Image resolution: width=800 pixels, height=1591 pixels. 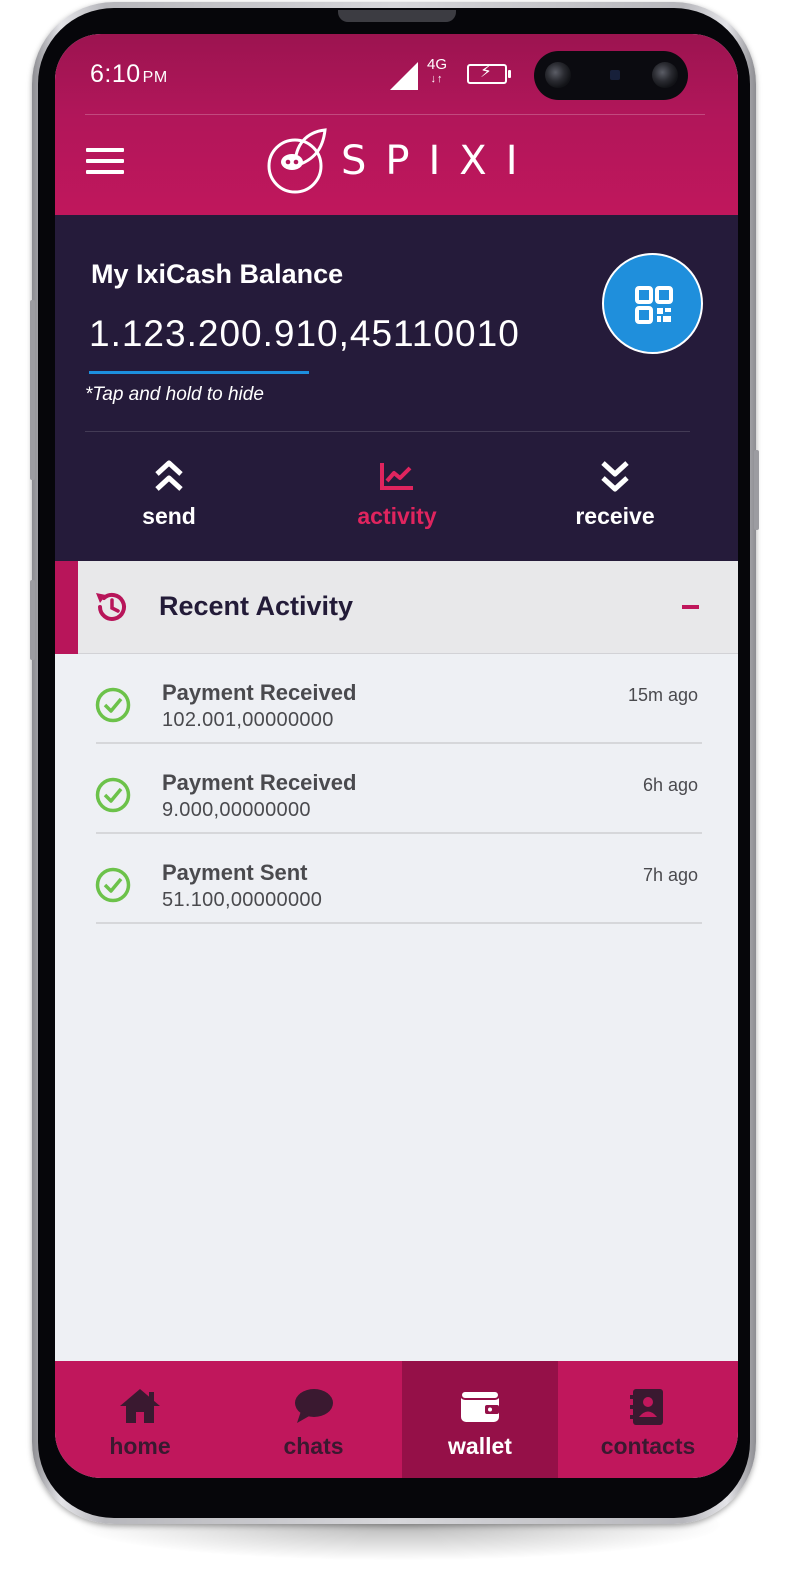 What do you see at coordinates (199, 372) in the screenshot?
I see `balance-underline` at bounding box center [199, 372].